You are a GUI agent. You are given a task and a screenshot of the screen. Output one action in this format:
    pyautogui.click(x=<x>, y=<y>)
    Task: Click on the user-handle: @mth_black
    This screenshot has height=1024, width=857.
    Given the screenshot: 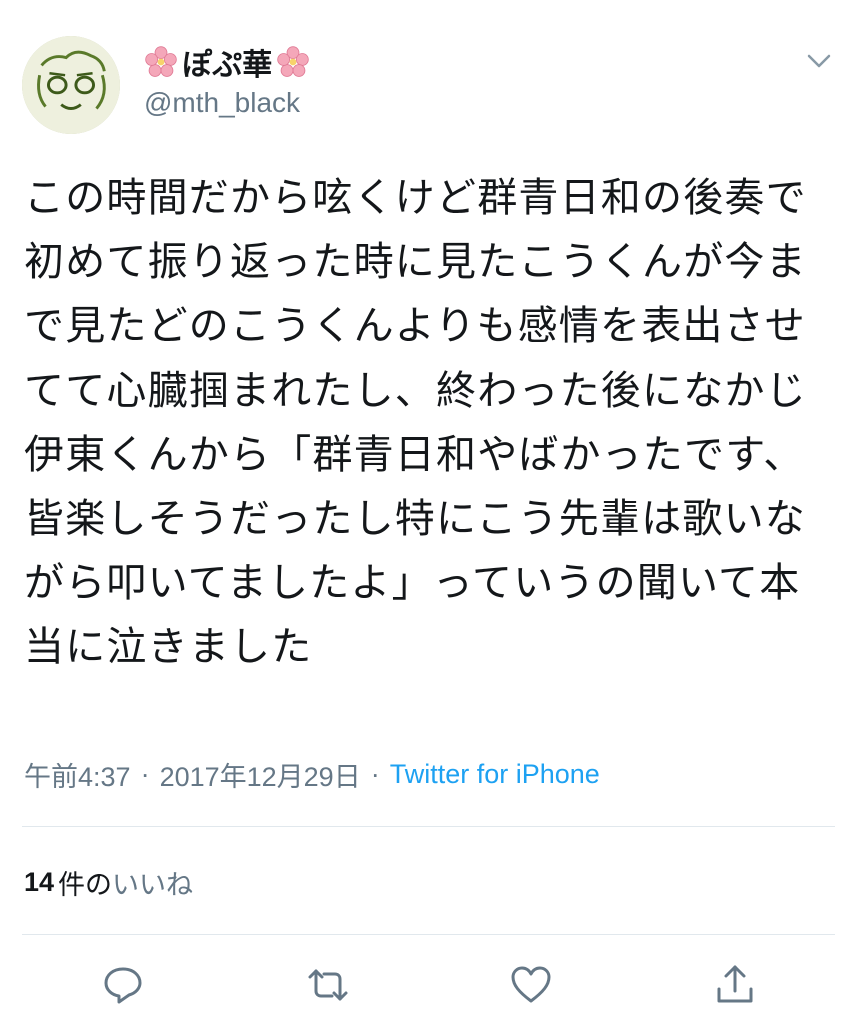 What is the action you would take?
    pyautogui.click(x=222, y=103)
    